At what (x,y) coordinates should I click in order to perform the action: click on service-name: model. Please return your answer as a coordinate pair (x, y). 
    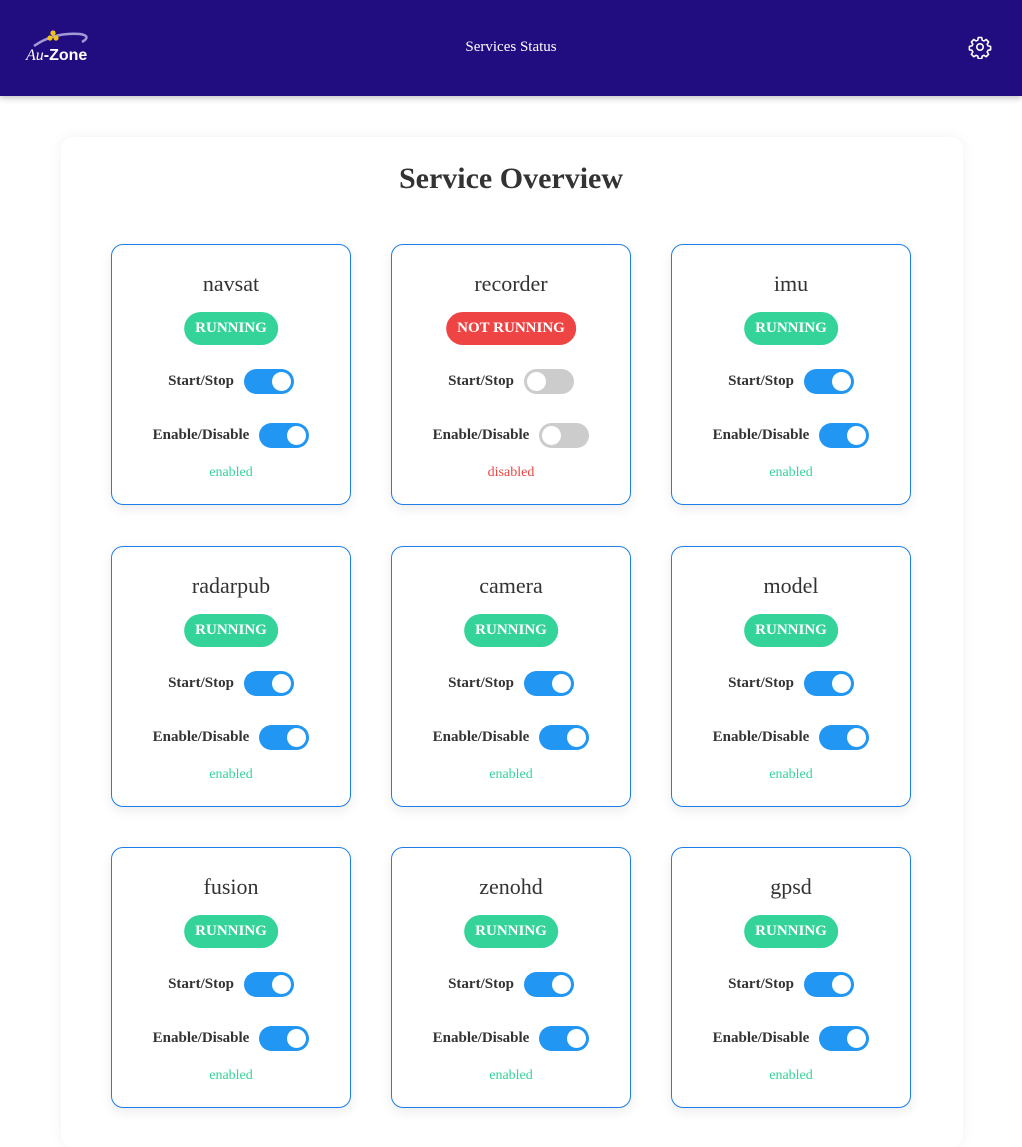
    Looking at the image, I should click on (791, 585).